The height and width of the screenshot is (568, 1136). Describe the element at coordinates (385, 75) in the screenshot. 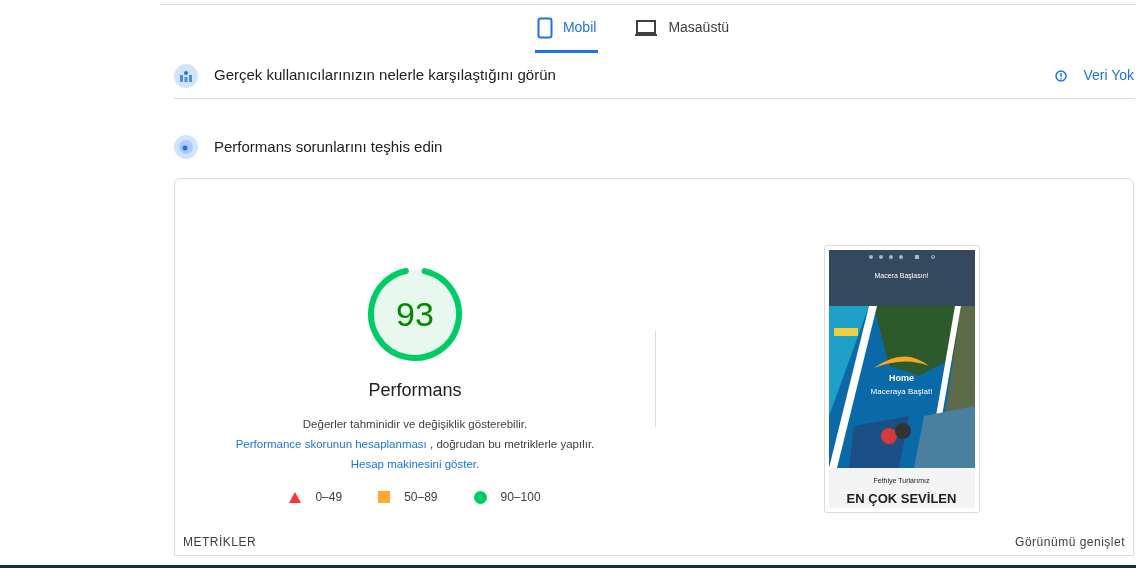

I see `section-title: Gerçek kullanıcılarınızın nelerle karşılaştığını görün` at that location.